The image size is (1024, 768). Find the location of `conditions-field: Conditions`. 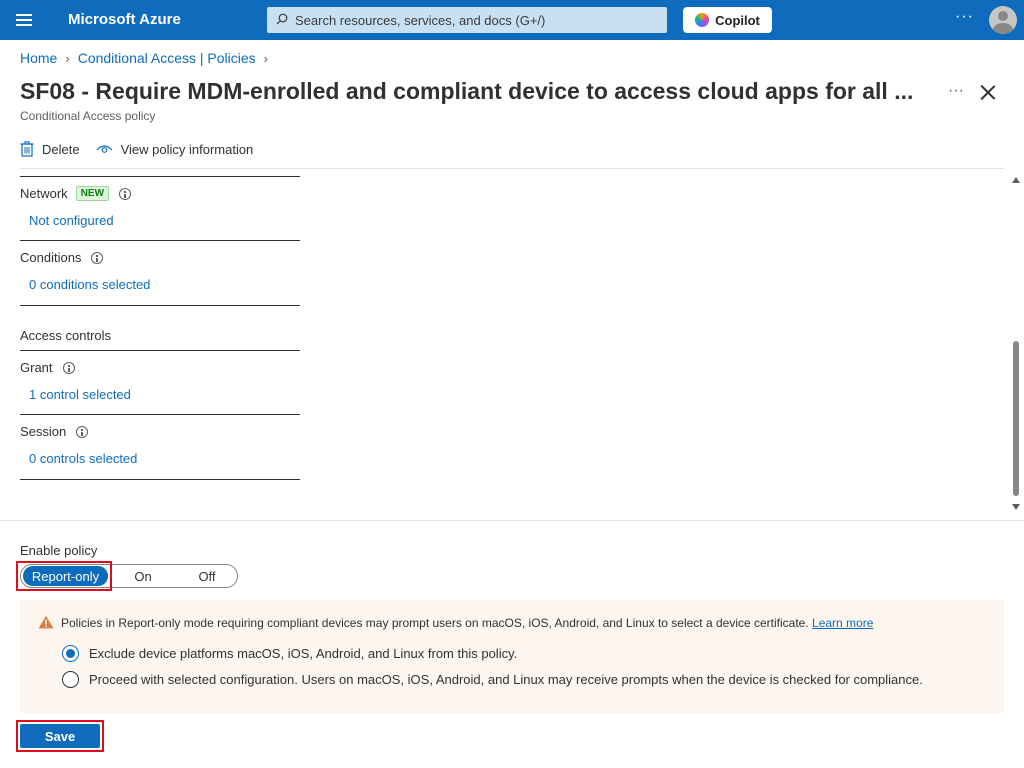

conditions-field: Conditions is located at coordinates (62, 257).